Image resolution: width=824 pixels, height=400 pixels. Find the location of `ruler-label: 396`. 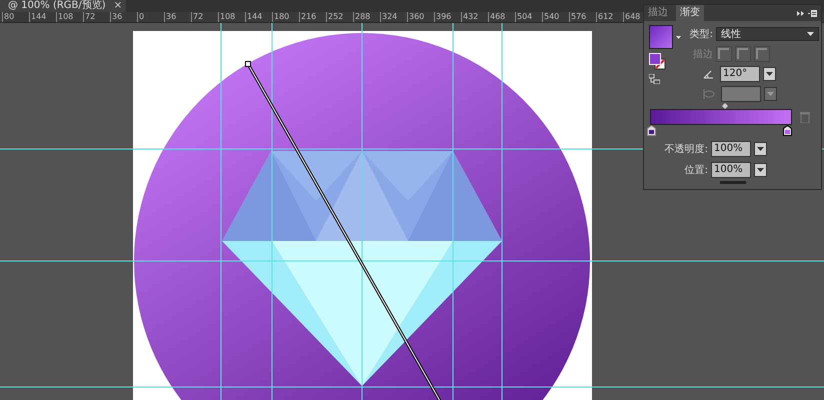

ruler-label: 396 is located at coordinates (447, 17).